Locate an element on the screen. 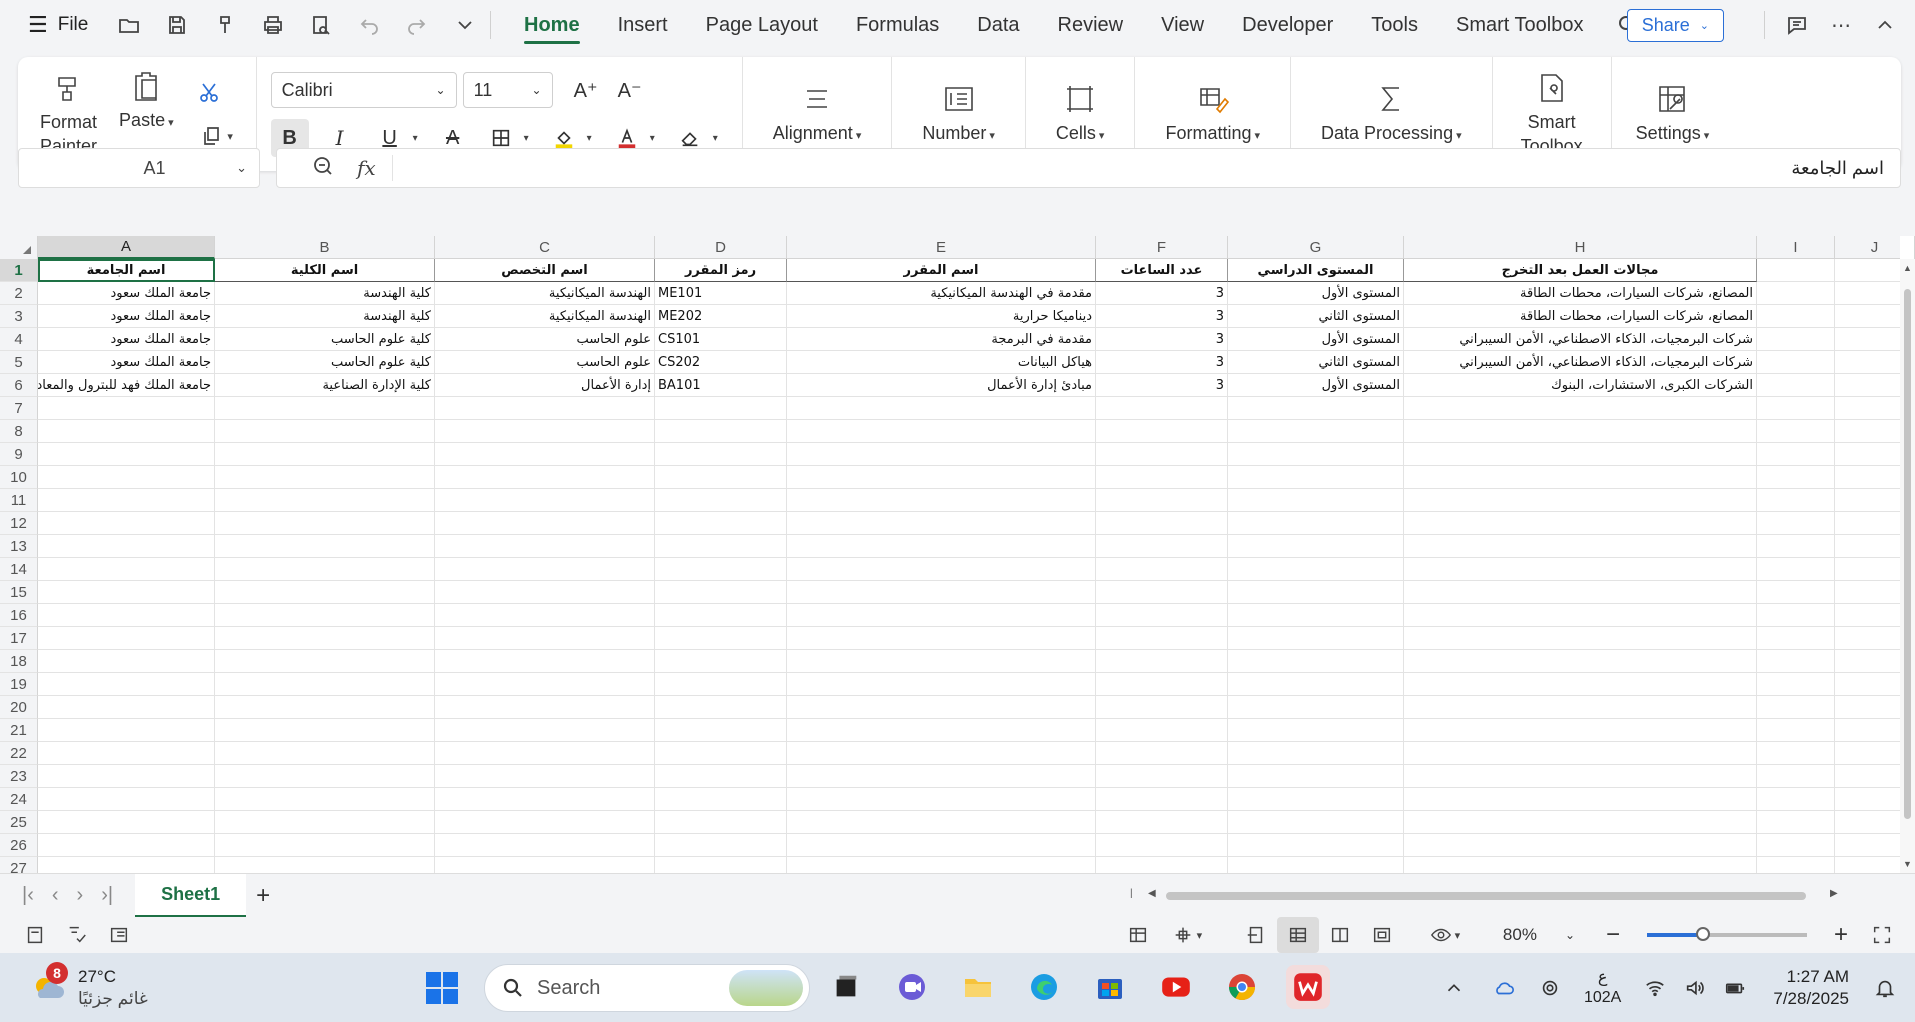 The height and width of the screenshot is (1022, 1915). data-cell-g5: المستوى الثاني is located at coordinates (1316, 362).